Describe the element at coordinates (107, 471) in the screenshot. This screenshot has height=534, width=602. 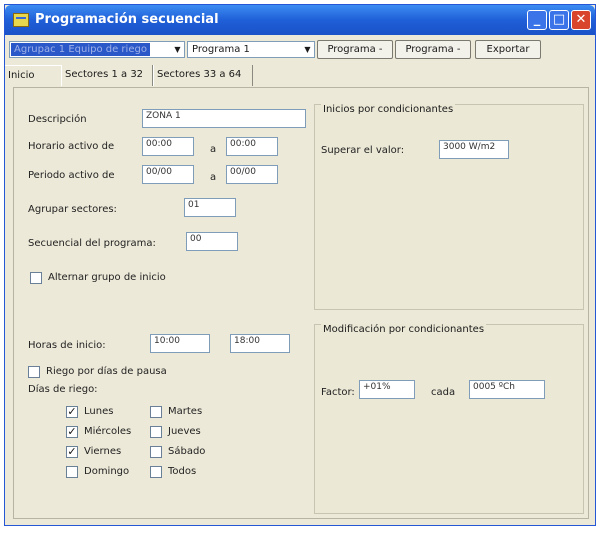
I see `day-label-domingo: Domingo` at that location.